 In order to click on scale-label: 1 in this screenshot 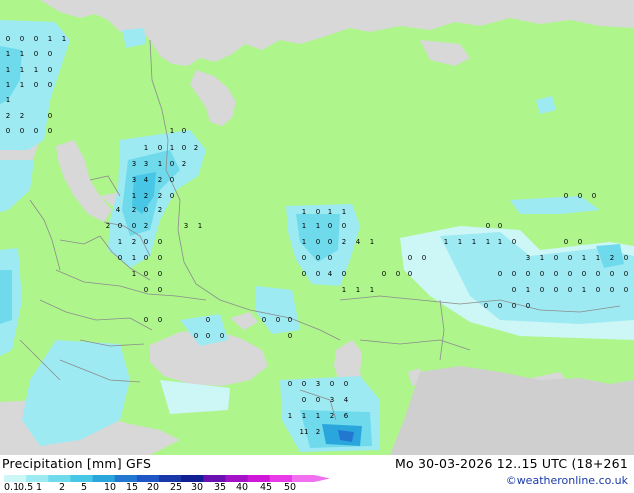, I will do `click(39, 487)`.